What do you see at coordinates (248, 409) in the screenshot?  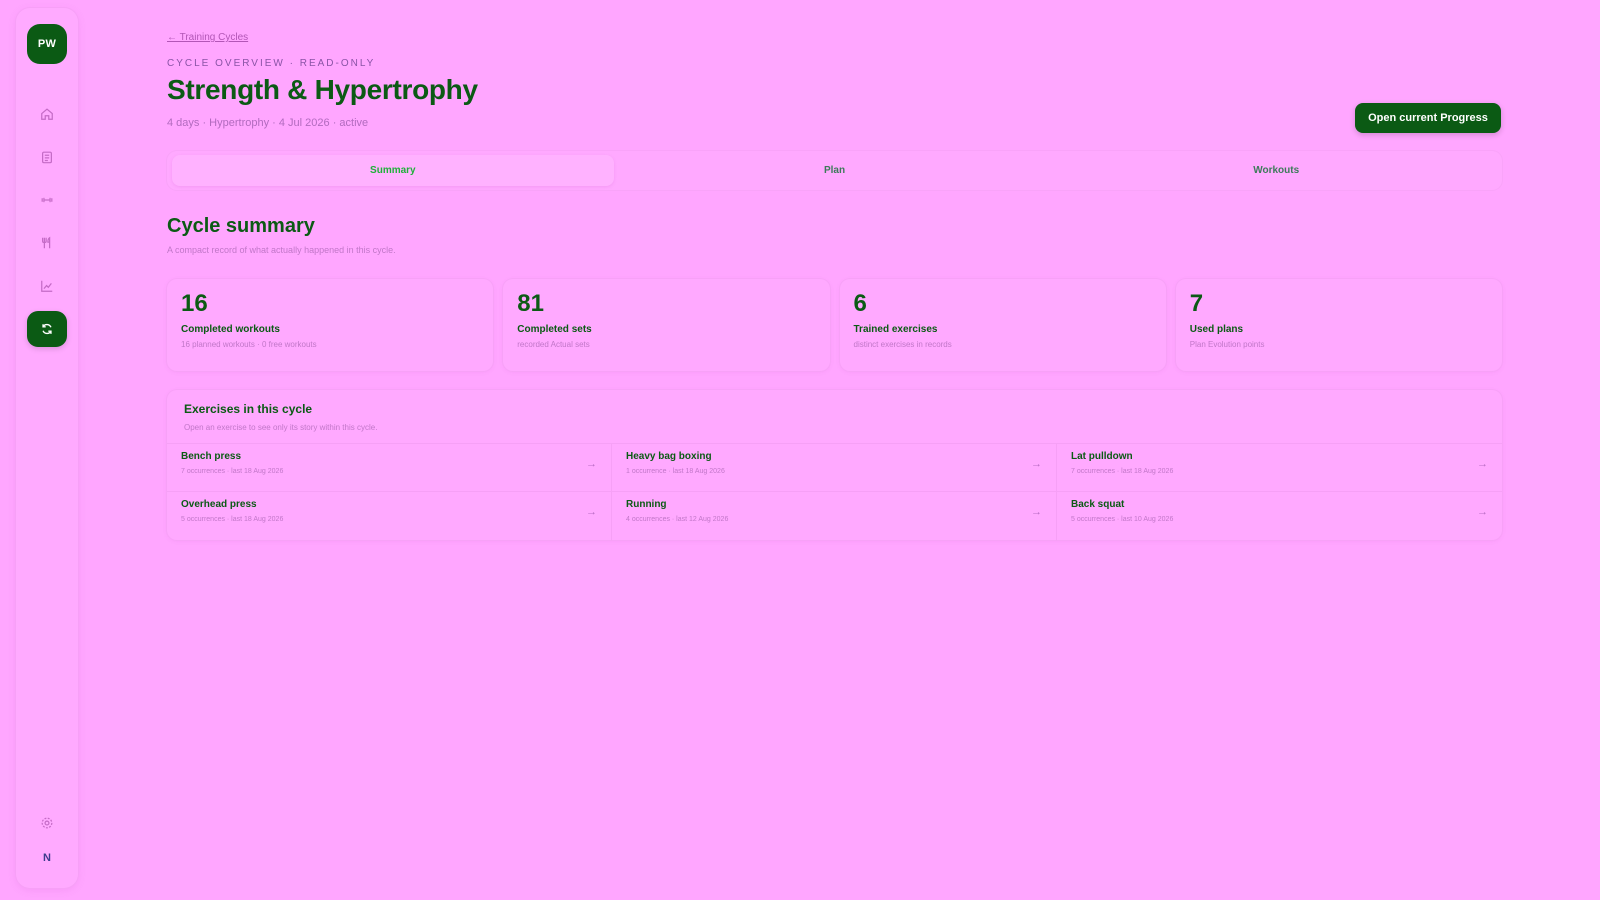 I see `exercises-title: Exercises in this cycle` at bounding box center [248, 409].